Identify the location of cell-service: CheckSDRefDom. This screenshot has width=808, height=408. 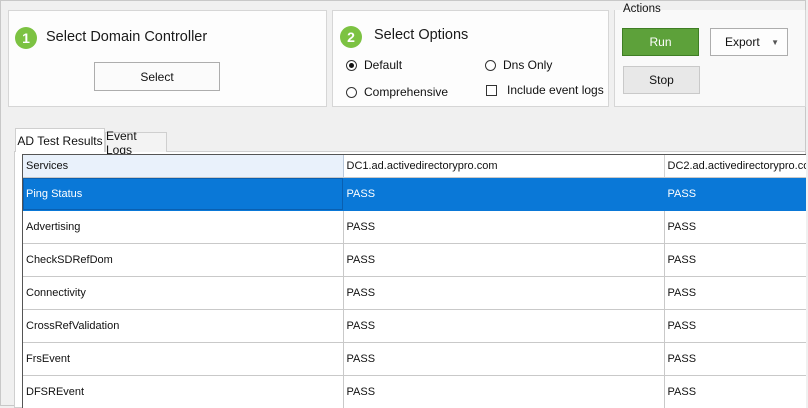
(183, 260).